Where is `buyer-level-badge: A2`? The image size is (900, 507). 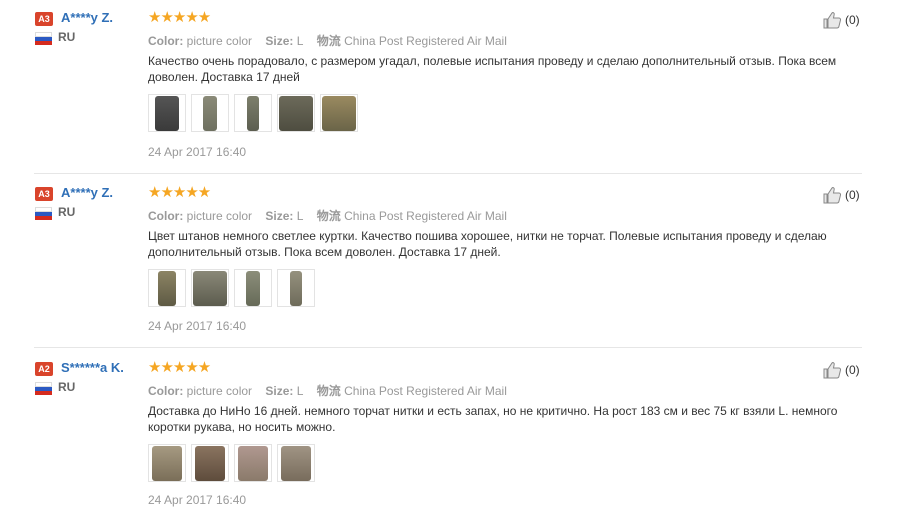
buyer-level-badge: A2 is located at coordinates (44, 369).